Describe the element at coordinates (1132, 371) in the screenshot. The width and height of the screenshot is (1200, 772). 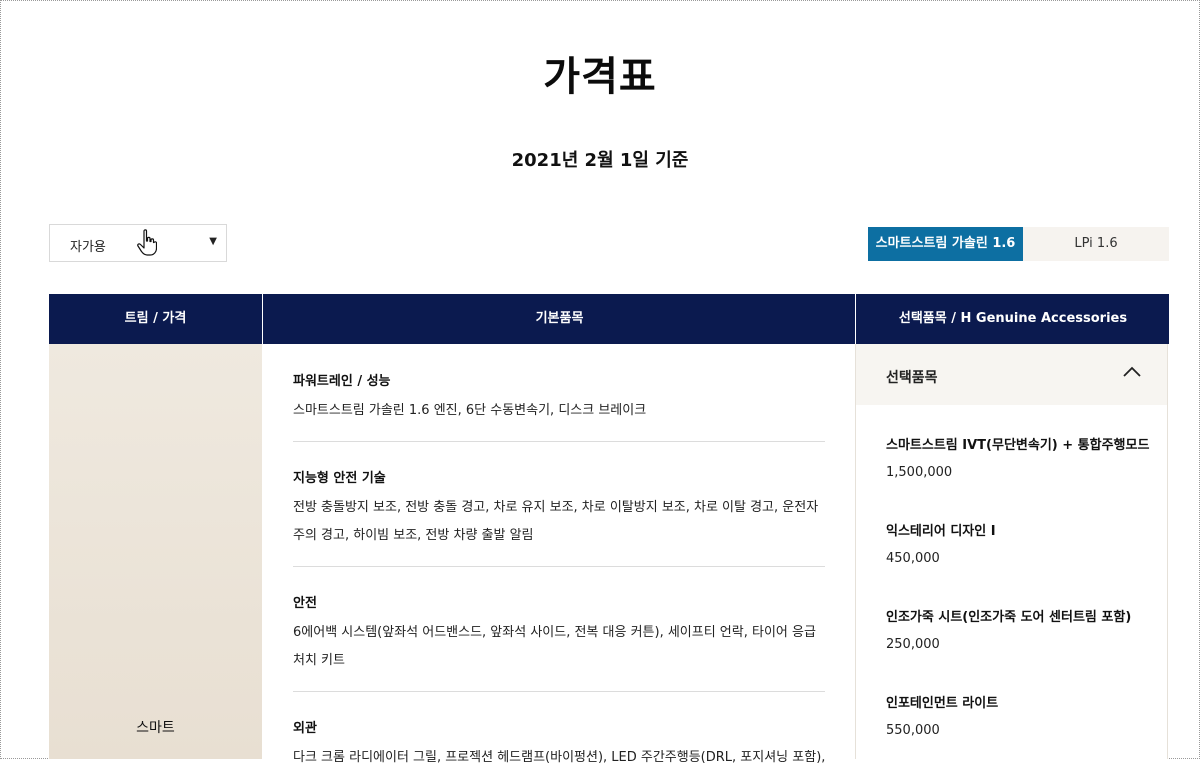
I see `chevron-up-icon` at that location.